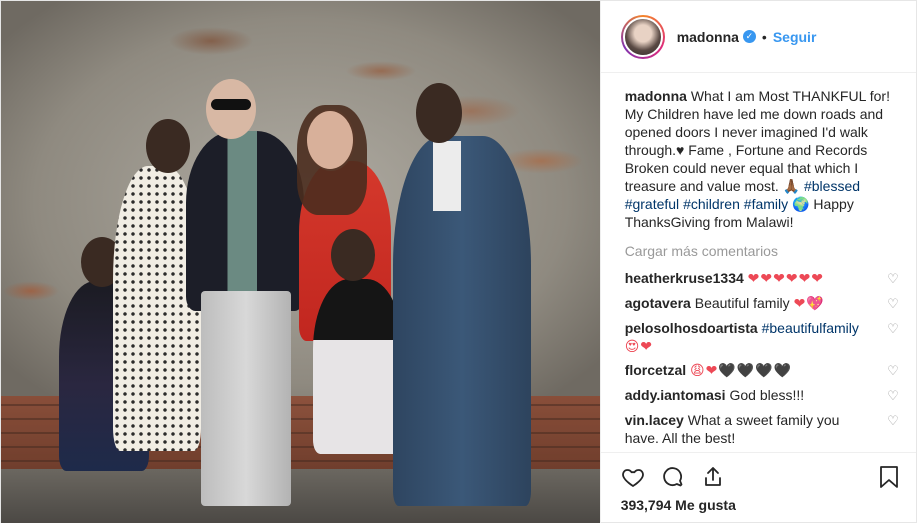 This screenshot has height=523, width=917. What do you see at coordinates (231, 104) in the screenshot?
I see `sunglasses` at bounding box center [231, 104].